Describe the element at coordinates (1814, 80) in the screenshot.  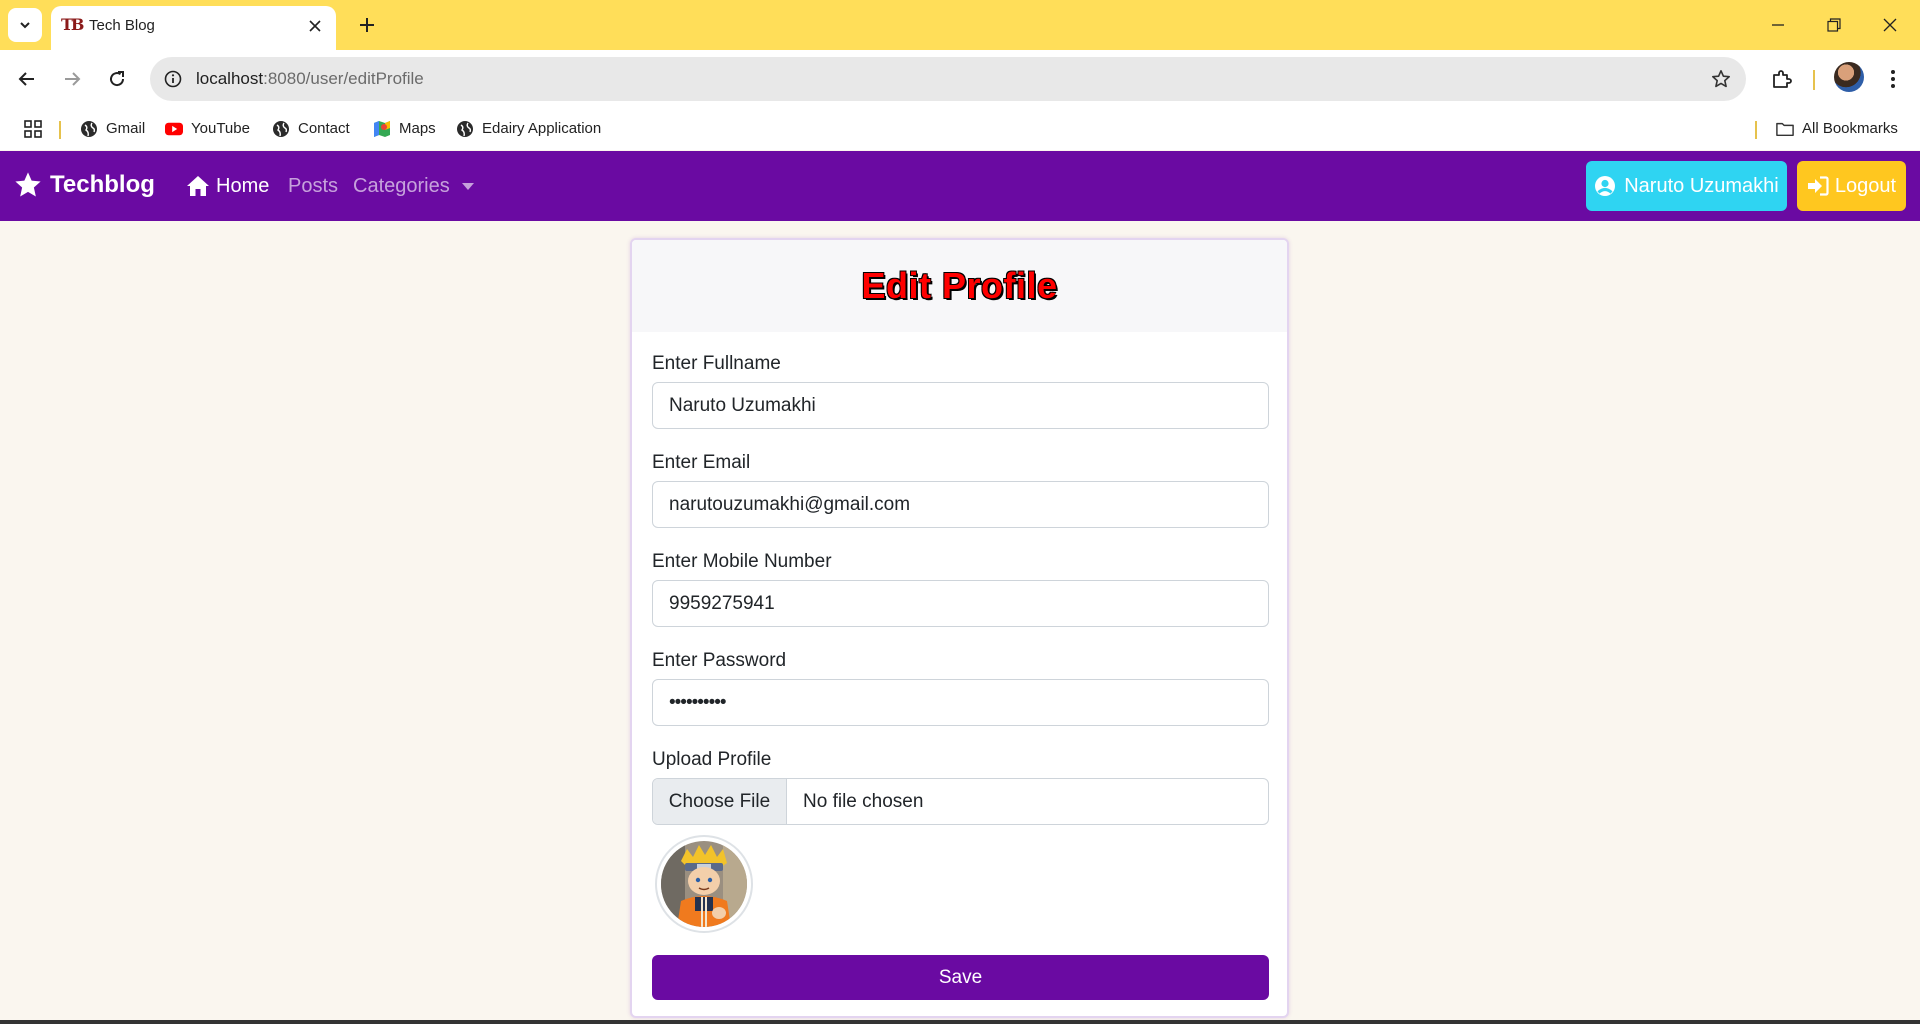
I see `toolbar-divider` at that location.